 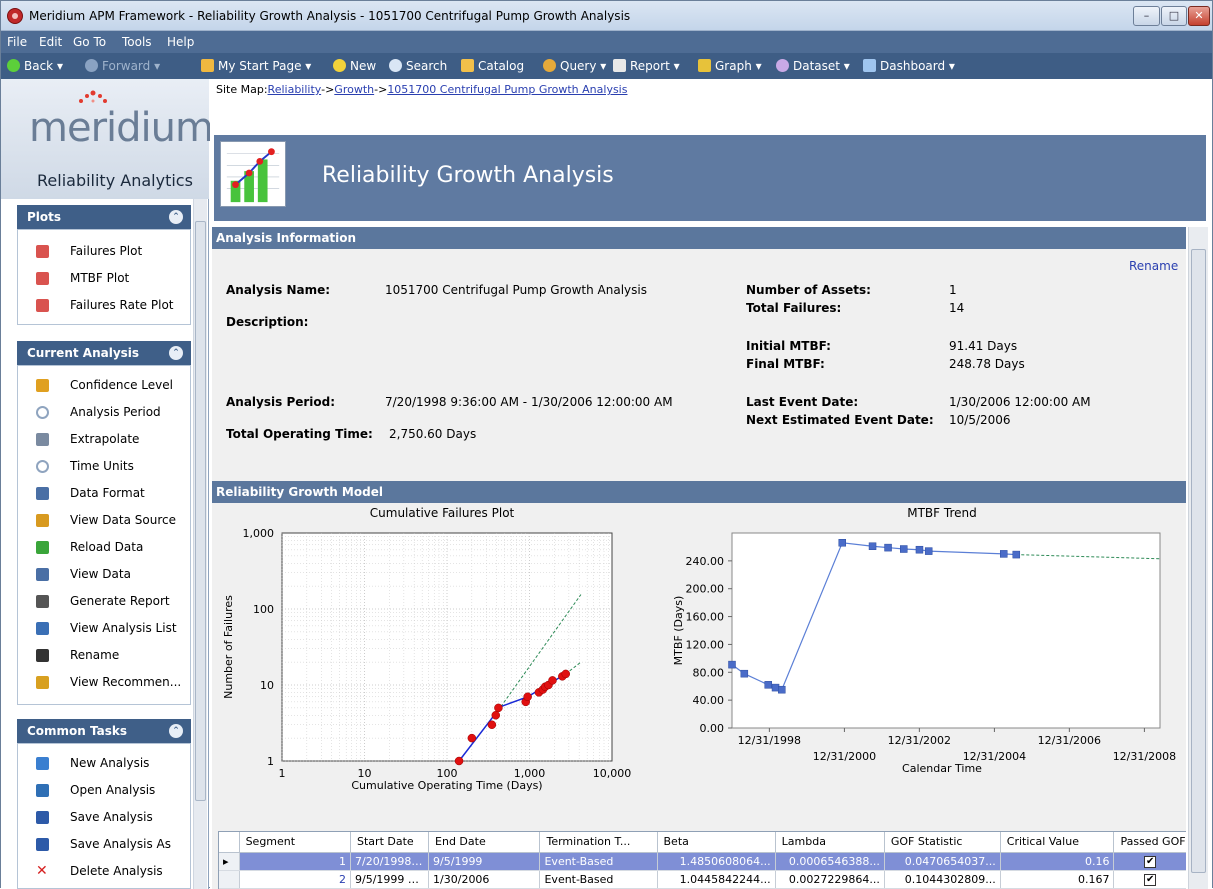 I want to click on sidebar-item-mtbf-plot: MTBF Plot, so click(x=104, y=278).